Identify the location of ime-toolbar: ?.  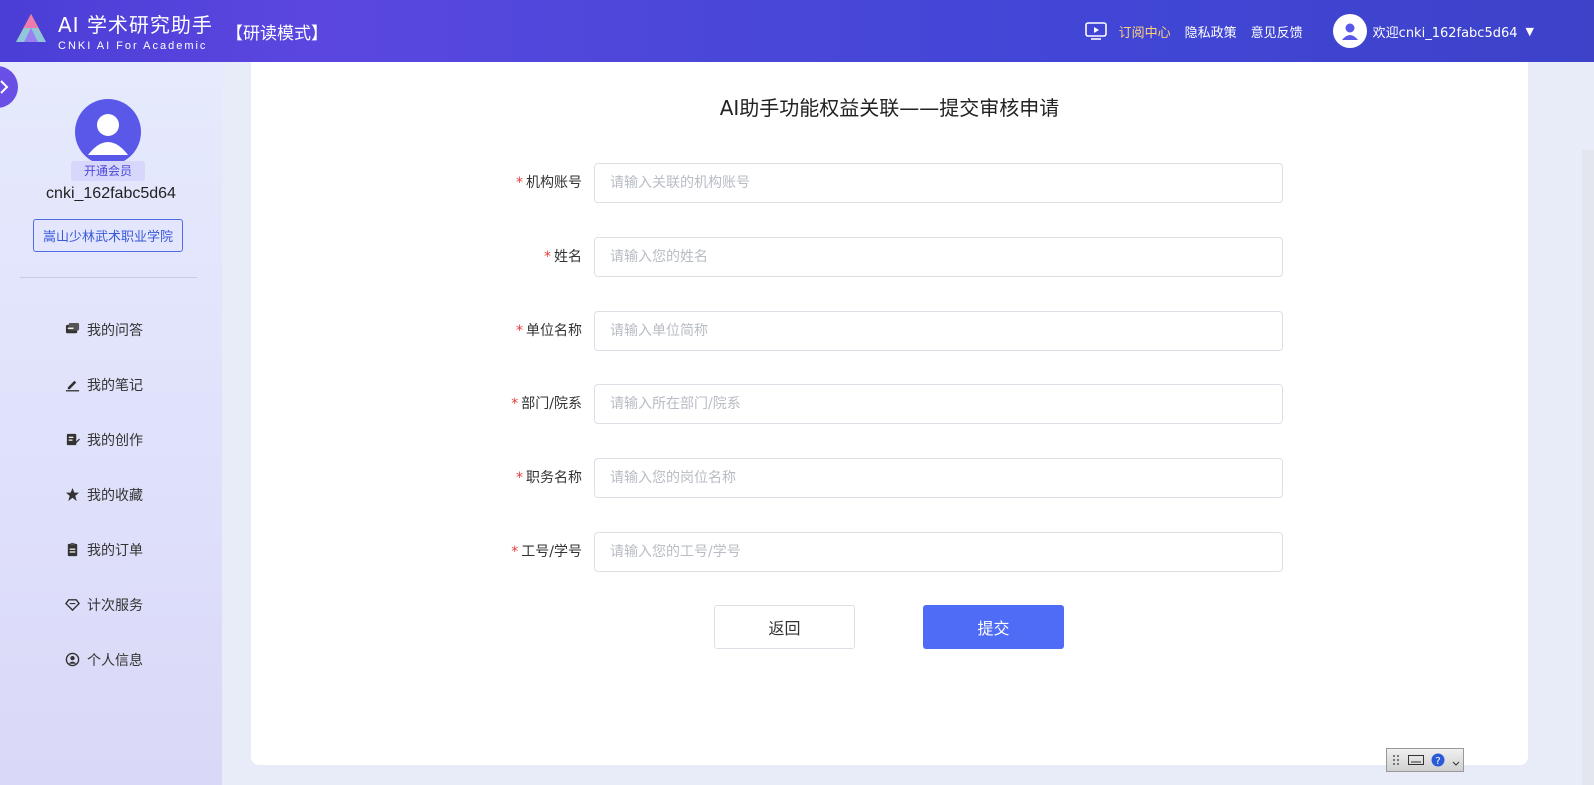
(1425, 760).